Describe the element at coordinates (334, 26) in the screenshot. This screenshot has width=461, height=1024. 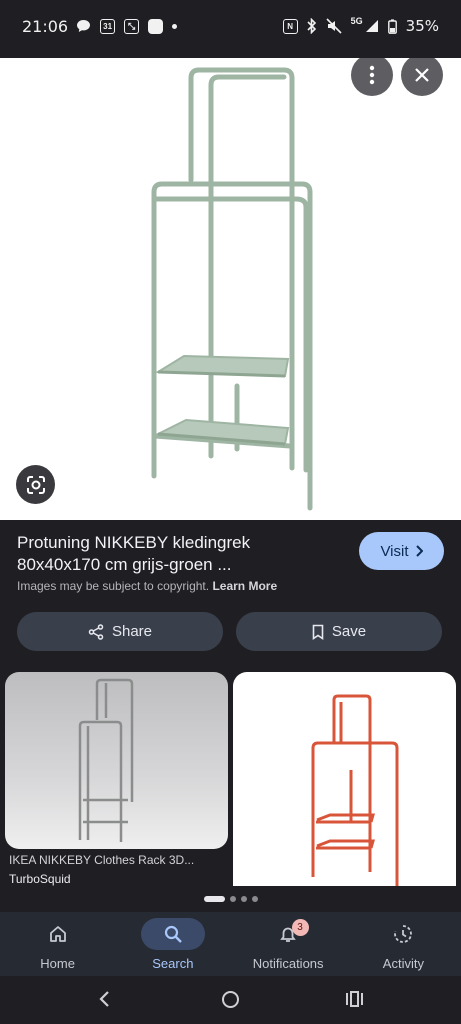
I see `mute-icon` at that location.